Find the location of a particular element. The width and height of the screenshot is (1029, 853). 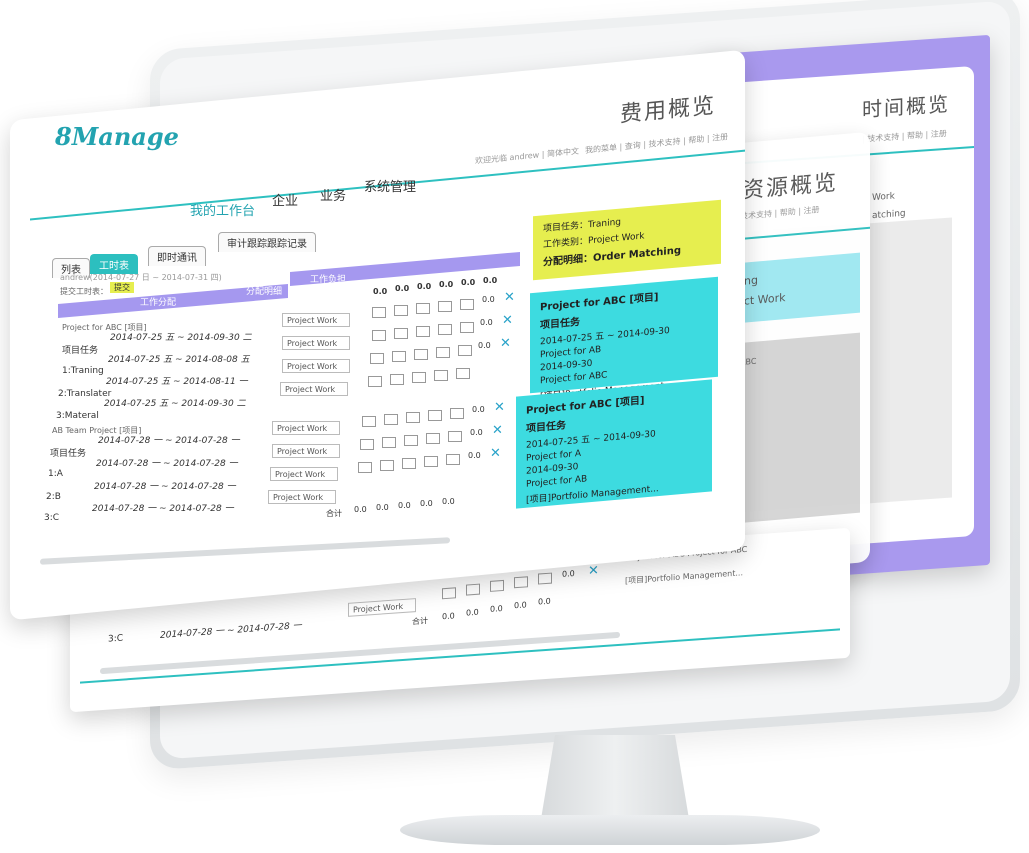

nav-enterprise: 企业 is located at coordinates (285, 199).